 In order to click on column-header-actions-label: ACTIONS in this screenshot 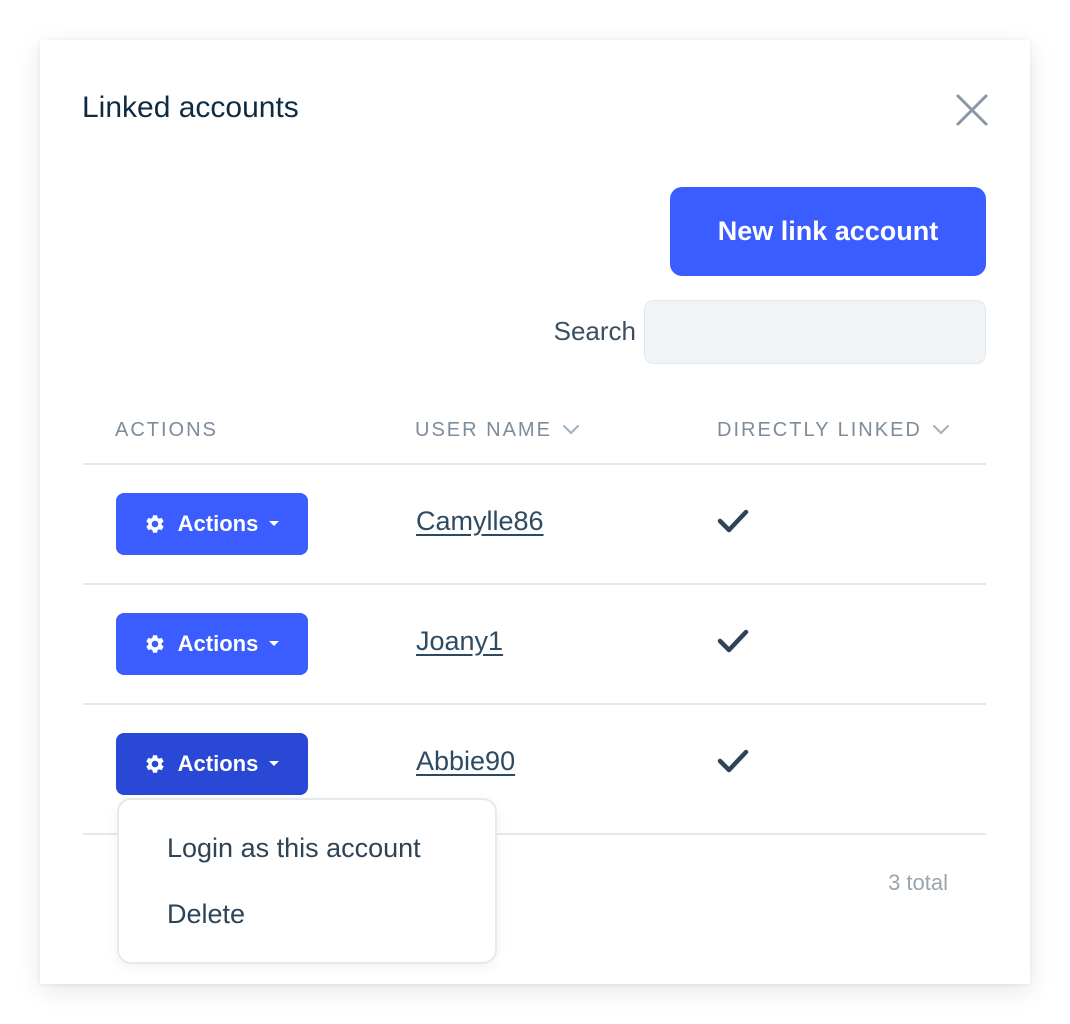, I will do `click(166, 430)`.